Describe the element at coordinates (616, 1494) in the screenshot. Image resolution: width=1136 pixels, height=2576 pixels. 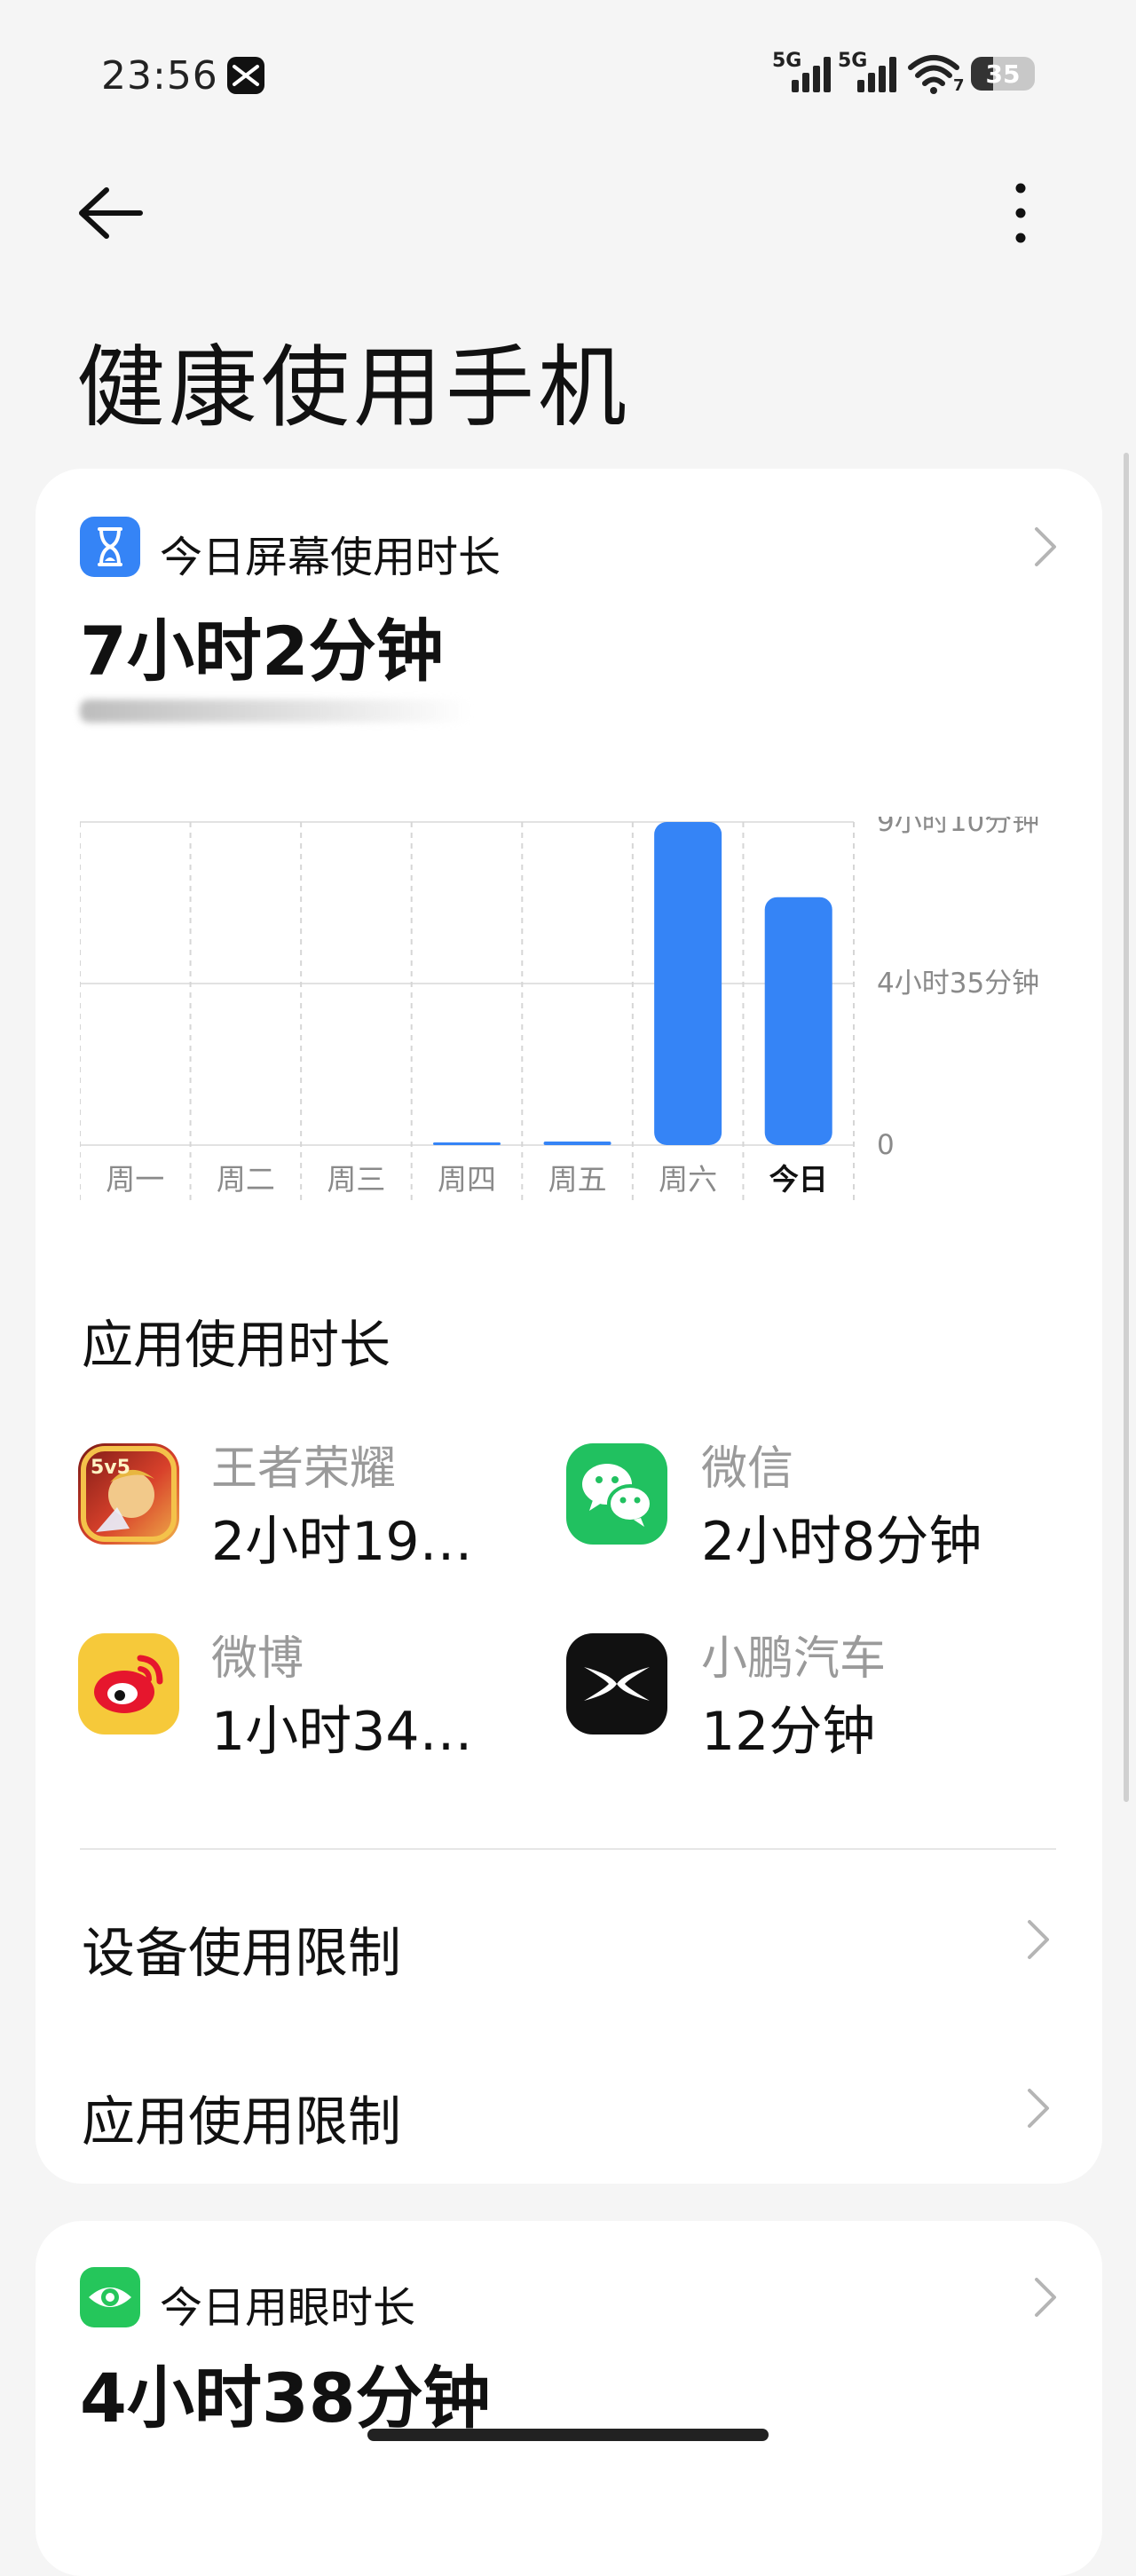
I see `wechat-icon` at that location.